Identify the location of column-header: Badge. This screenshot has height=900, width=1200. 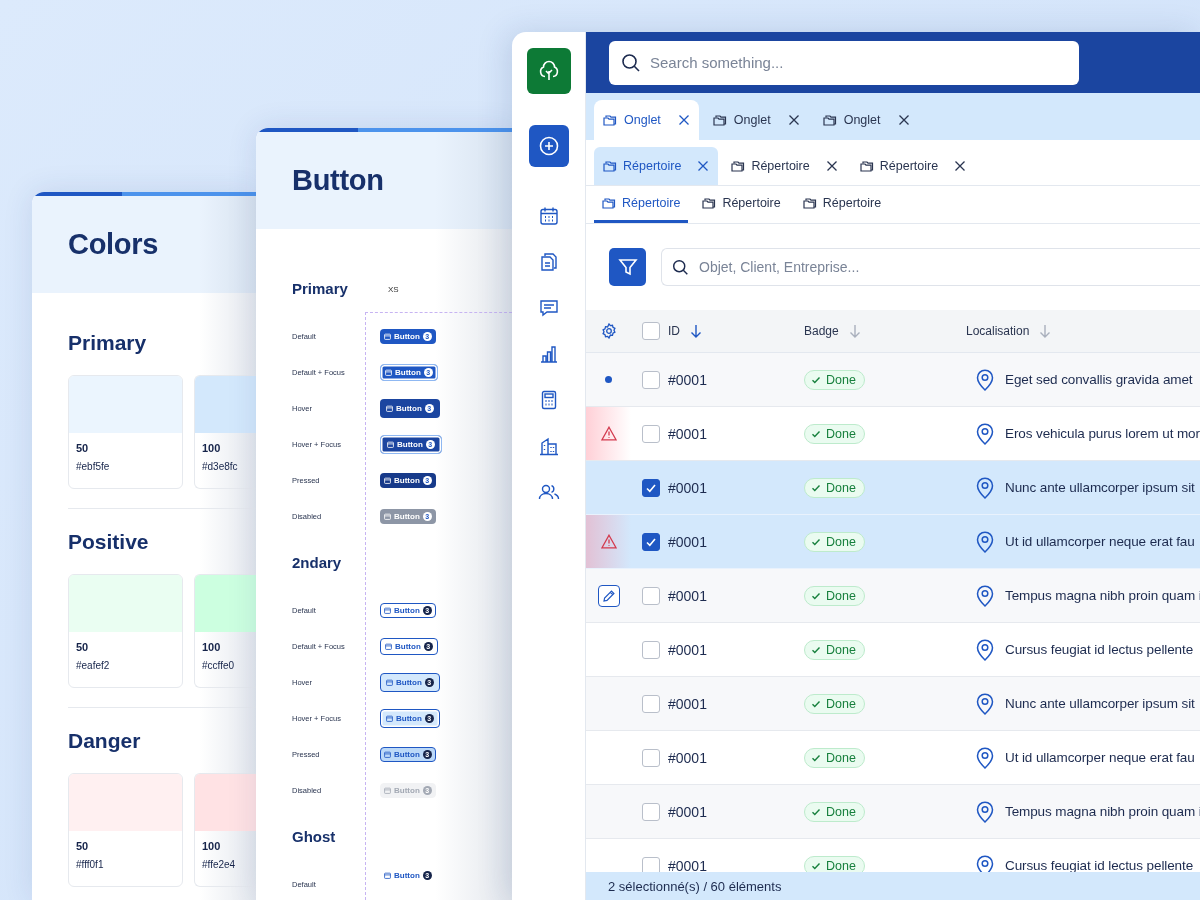
(821, 331).